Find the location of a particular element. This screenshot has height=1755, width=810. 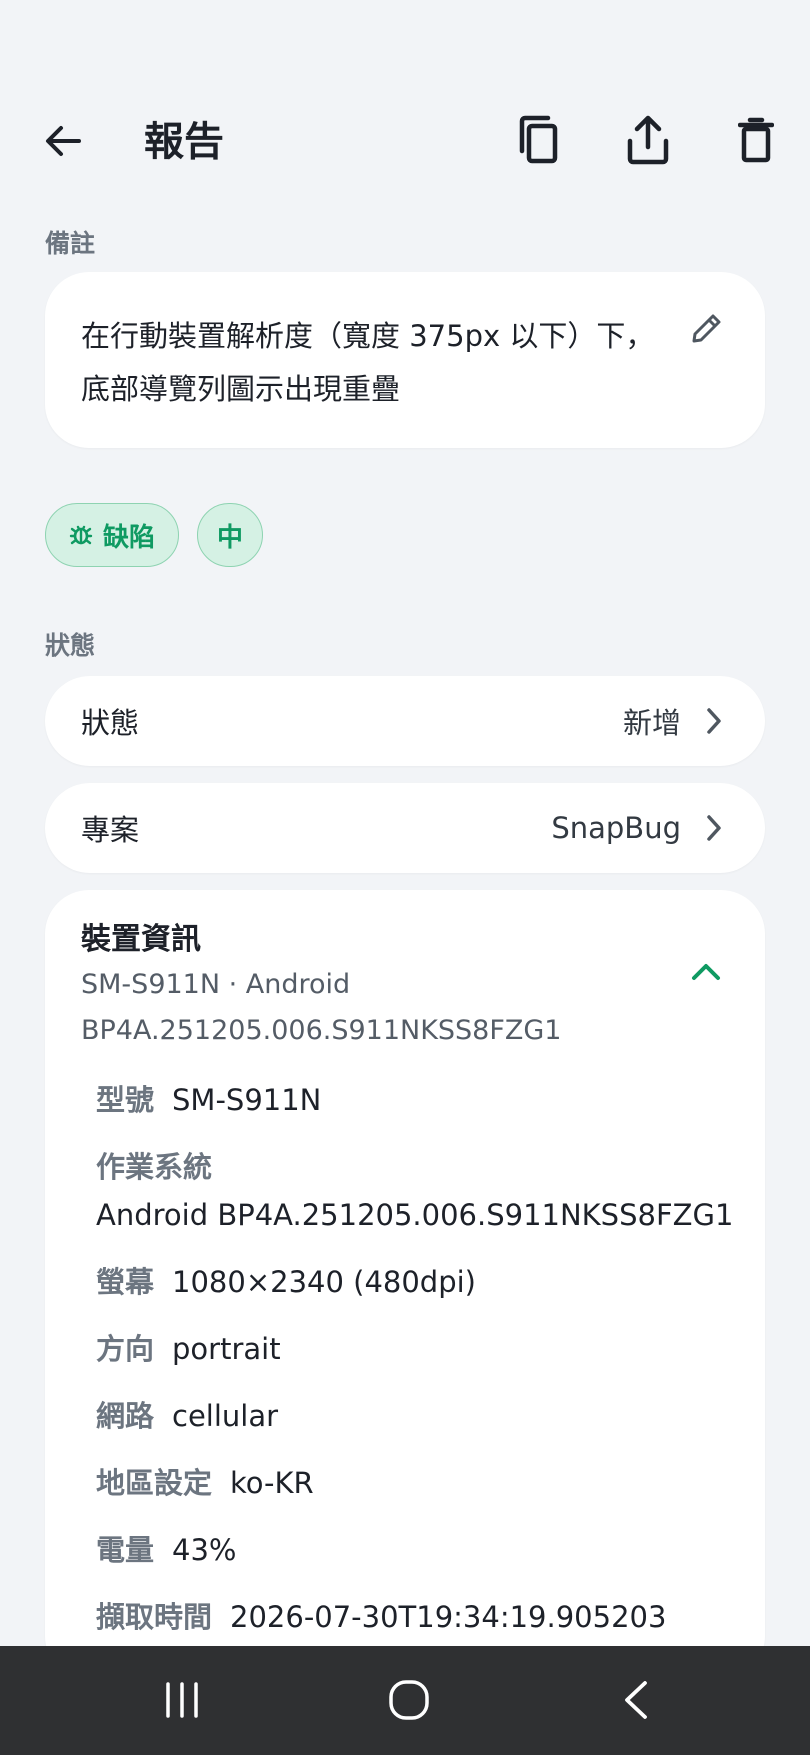

status-row-value: 新增 is located at coordinates (651, 723).